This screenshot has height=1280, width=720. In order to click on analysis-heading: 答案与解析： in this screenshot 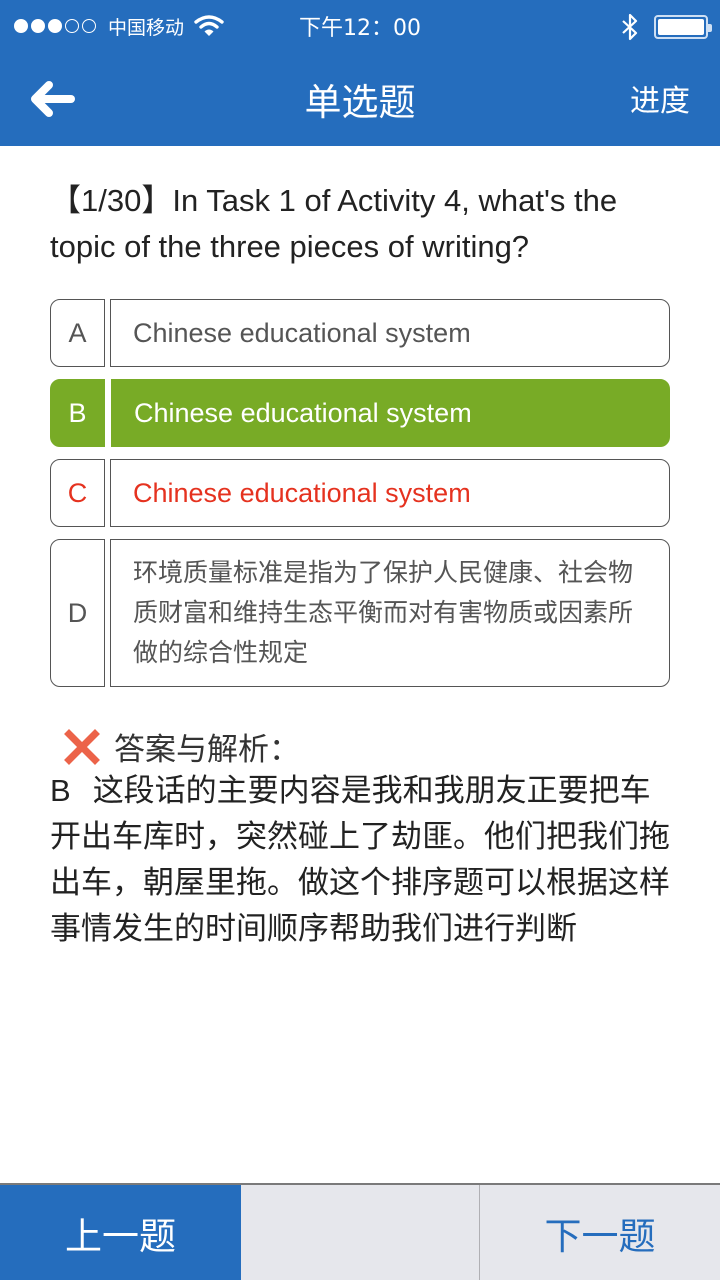, I will do `click(182, 746)`.